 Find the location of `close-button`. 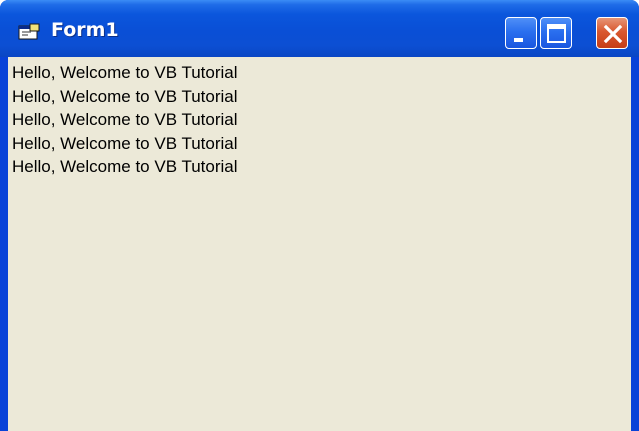

close-button is located at coordinates (612, 33).